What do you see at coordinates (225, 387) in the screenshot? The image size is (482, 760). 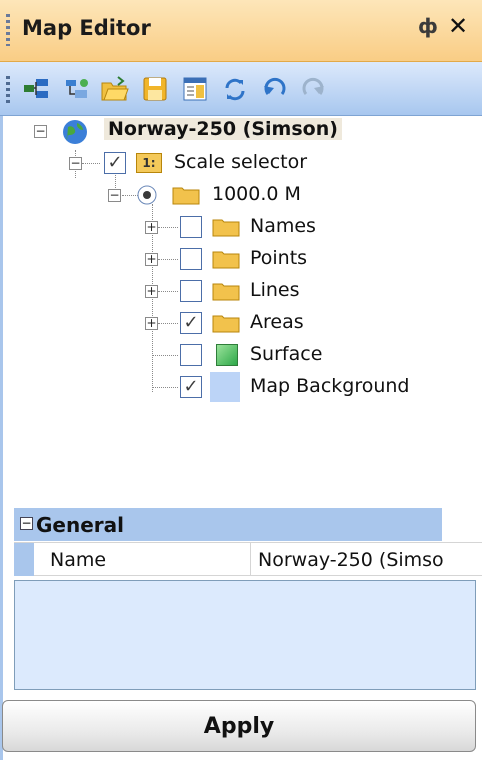 I see `background-swatch-icon` at bounding box center [225, 387].